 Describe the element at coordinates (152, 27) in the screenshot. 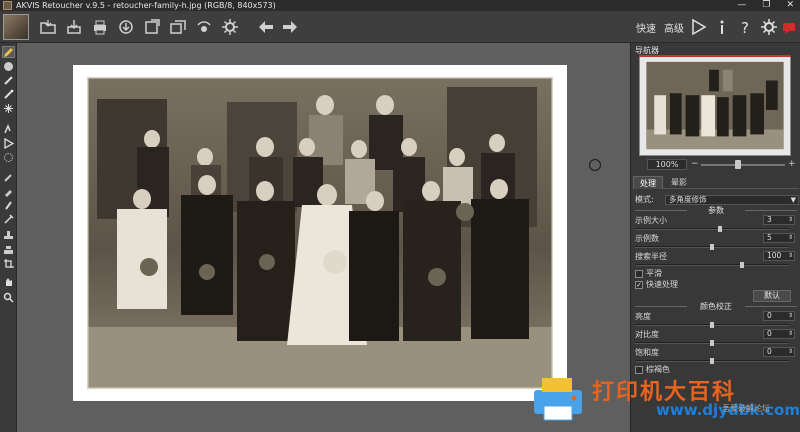

I see `export-icon` at that location.